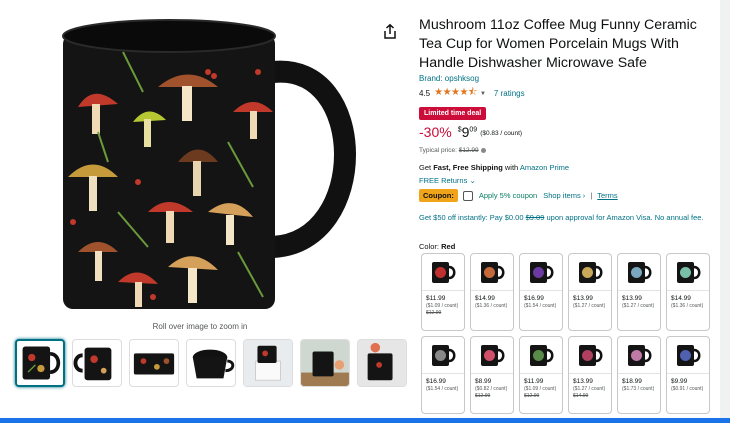 This screenshot has width=730, height=423. What do you see at coordinates (679, 381) in the screenshot?
I see `swatch-price: $9.99` at bounding box center [679, 381].